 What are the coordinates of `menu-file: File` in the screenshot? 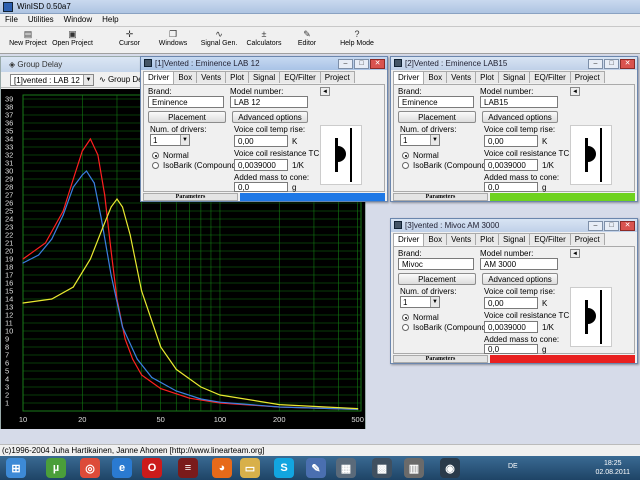 It's located at (11, 19).